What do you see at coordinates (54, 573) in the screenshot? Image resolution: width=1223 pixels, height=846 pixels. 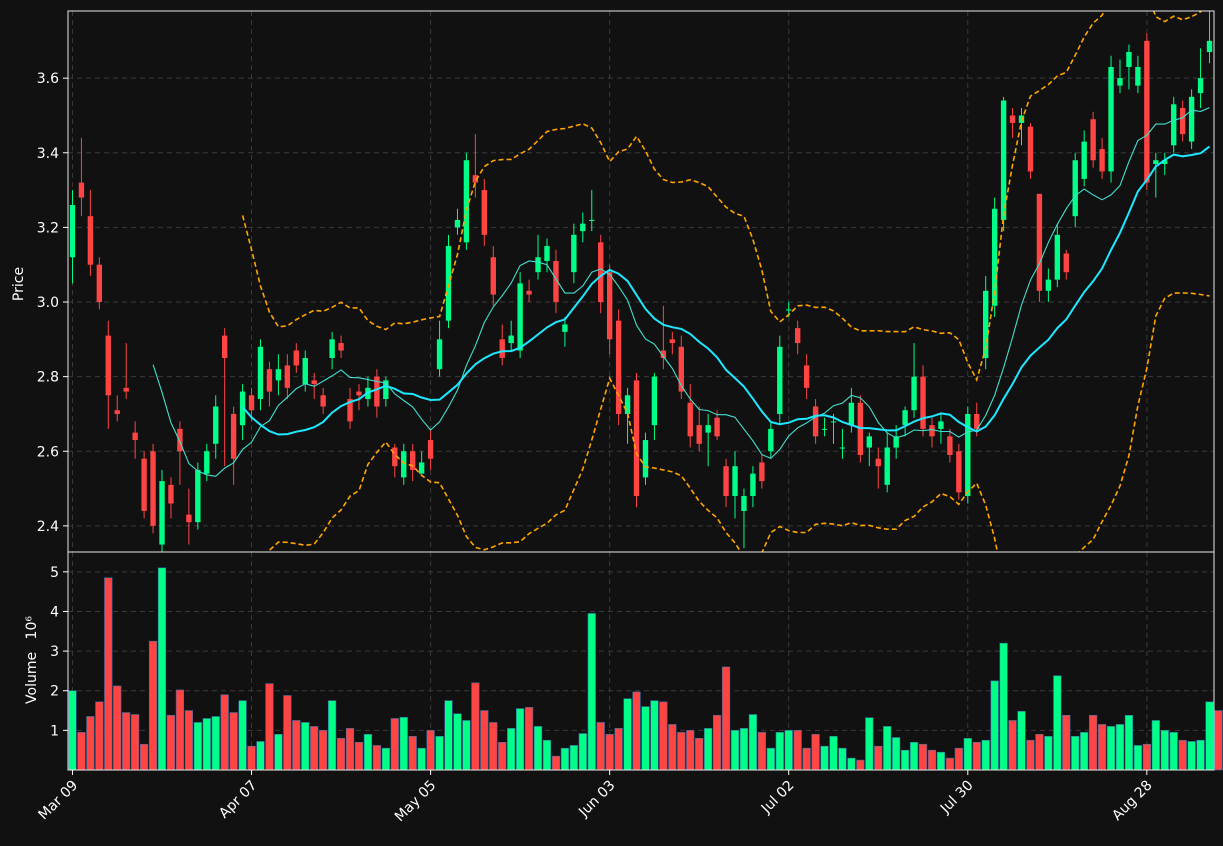 I see `volume-tick-label: 5` at bounding box center [54, 573].